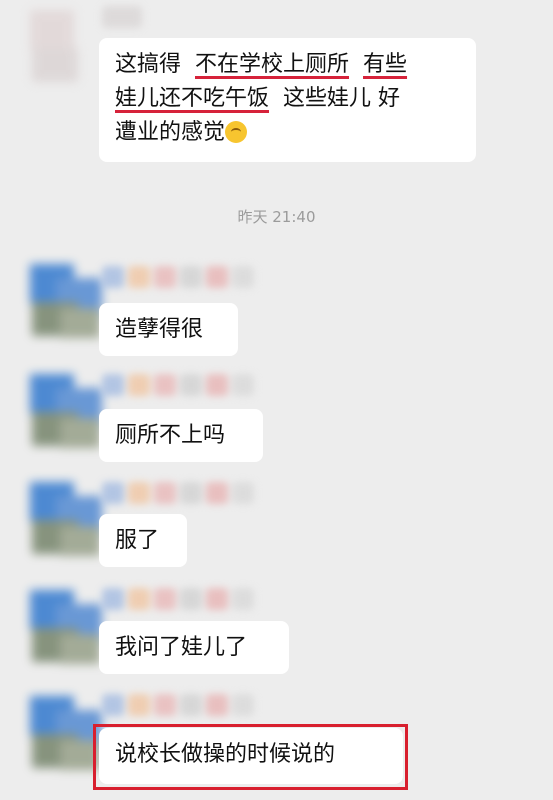 This screenshot has height=800, width=553. Describe the element at coordinates (155, 64) in the screenshot. I see `message-text: 这搞得` at that location.